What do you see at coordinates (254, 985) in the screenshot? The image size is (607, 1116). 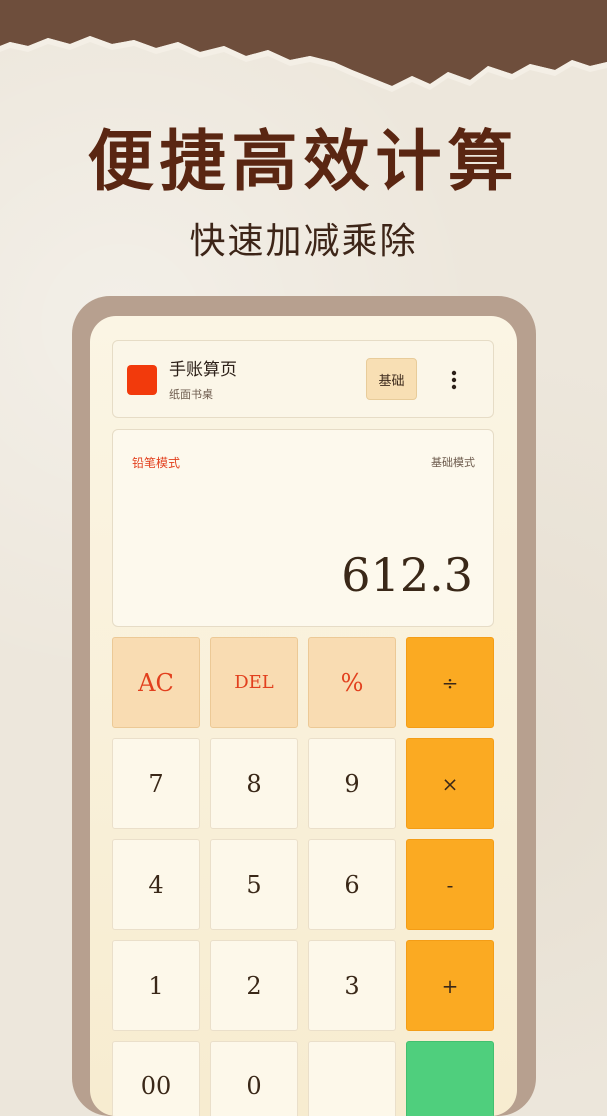 I see `key-2: 2` at bounding box center [254, 985].